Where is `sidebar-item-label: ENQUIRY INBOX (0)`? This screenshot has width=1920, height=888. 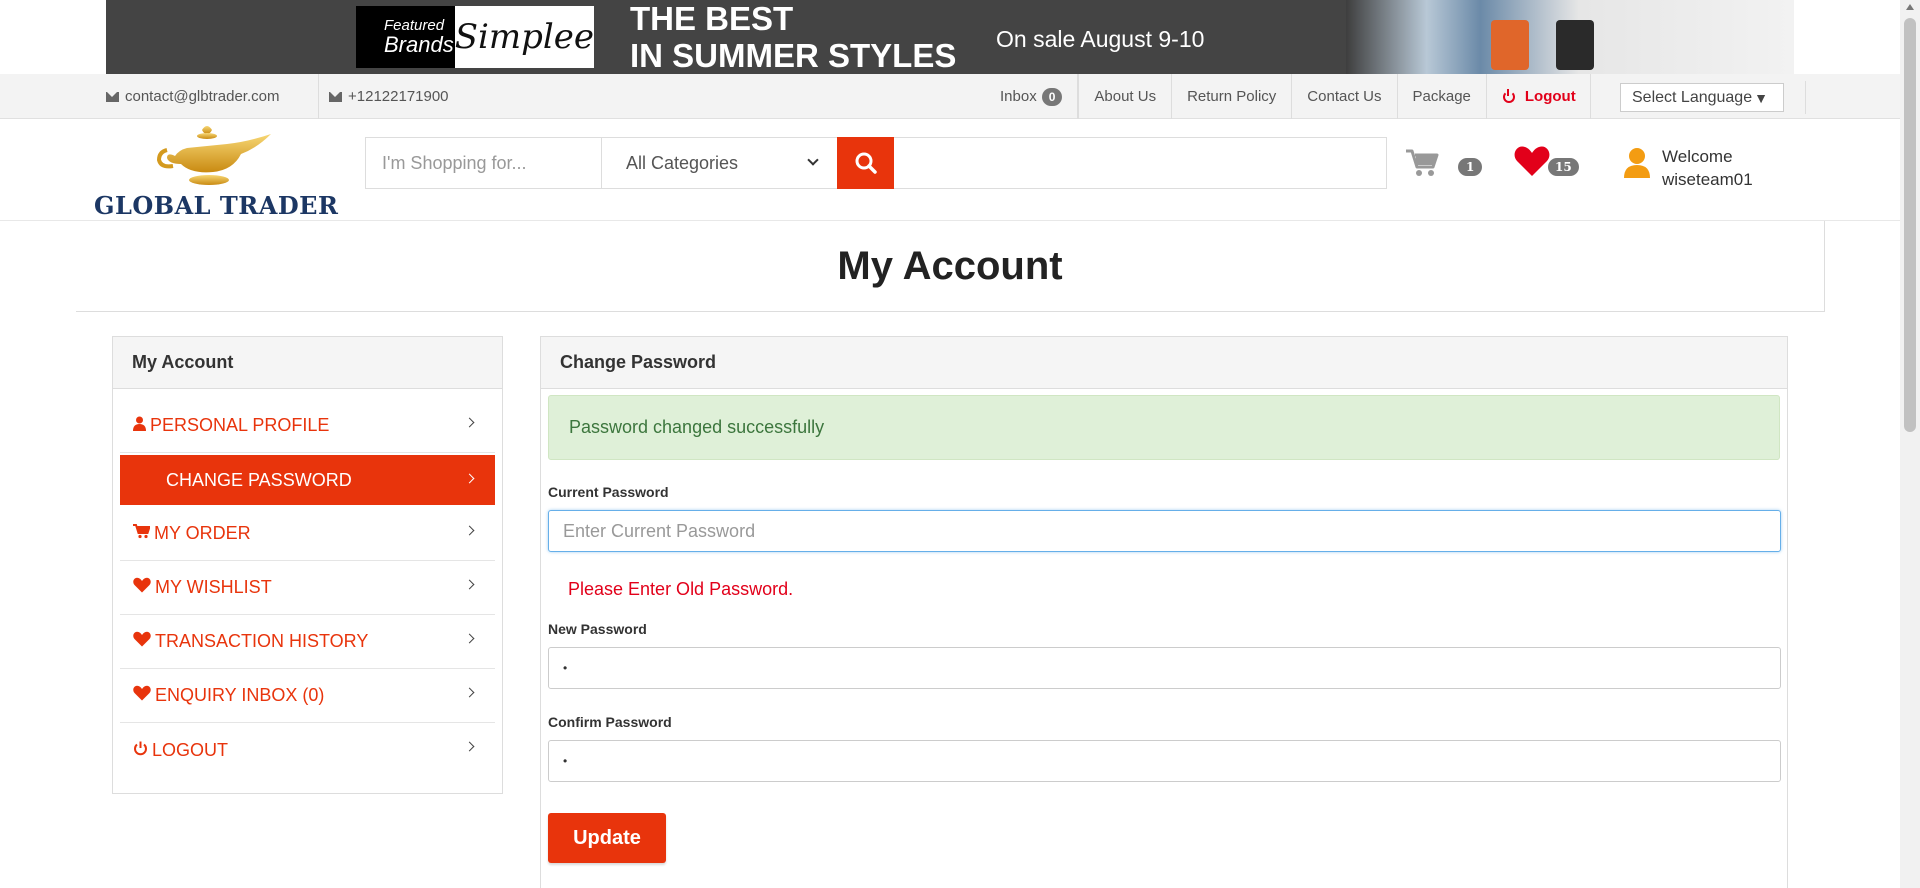
sidebar-item-label: ENQUIRY INBOX (0) is located at coordinates (240, 695).